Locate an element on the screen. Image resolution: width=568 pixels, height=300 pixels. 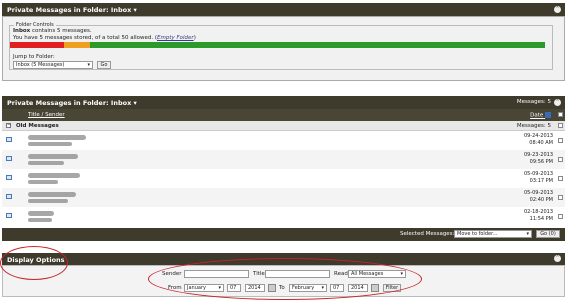
read-label: Read is located at coordinates (341, 274).